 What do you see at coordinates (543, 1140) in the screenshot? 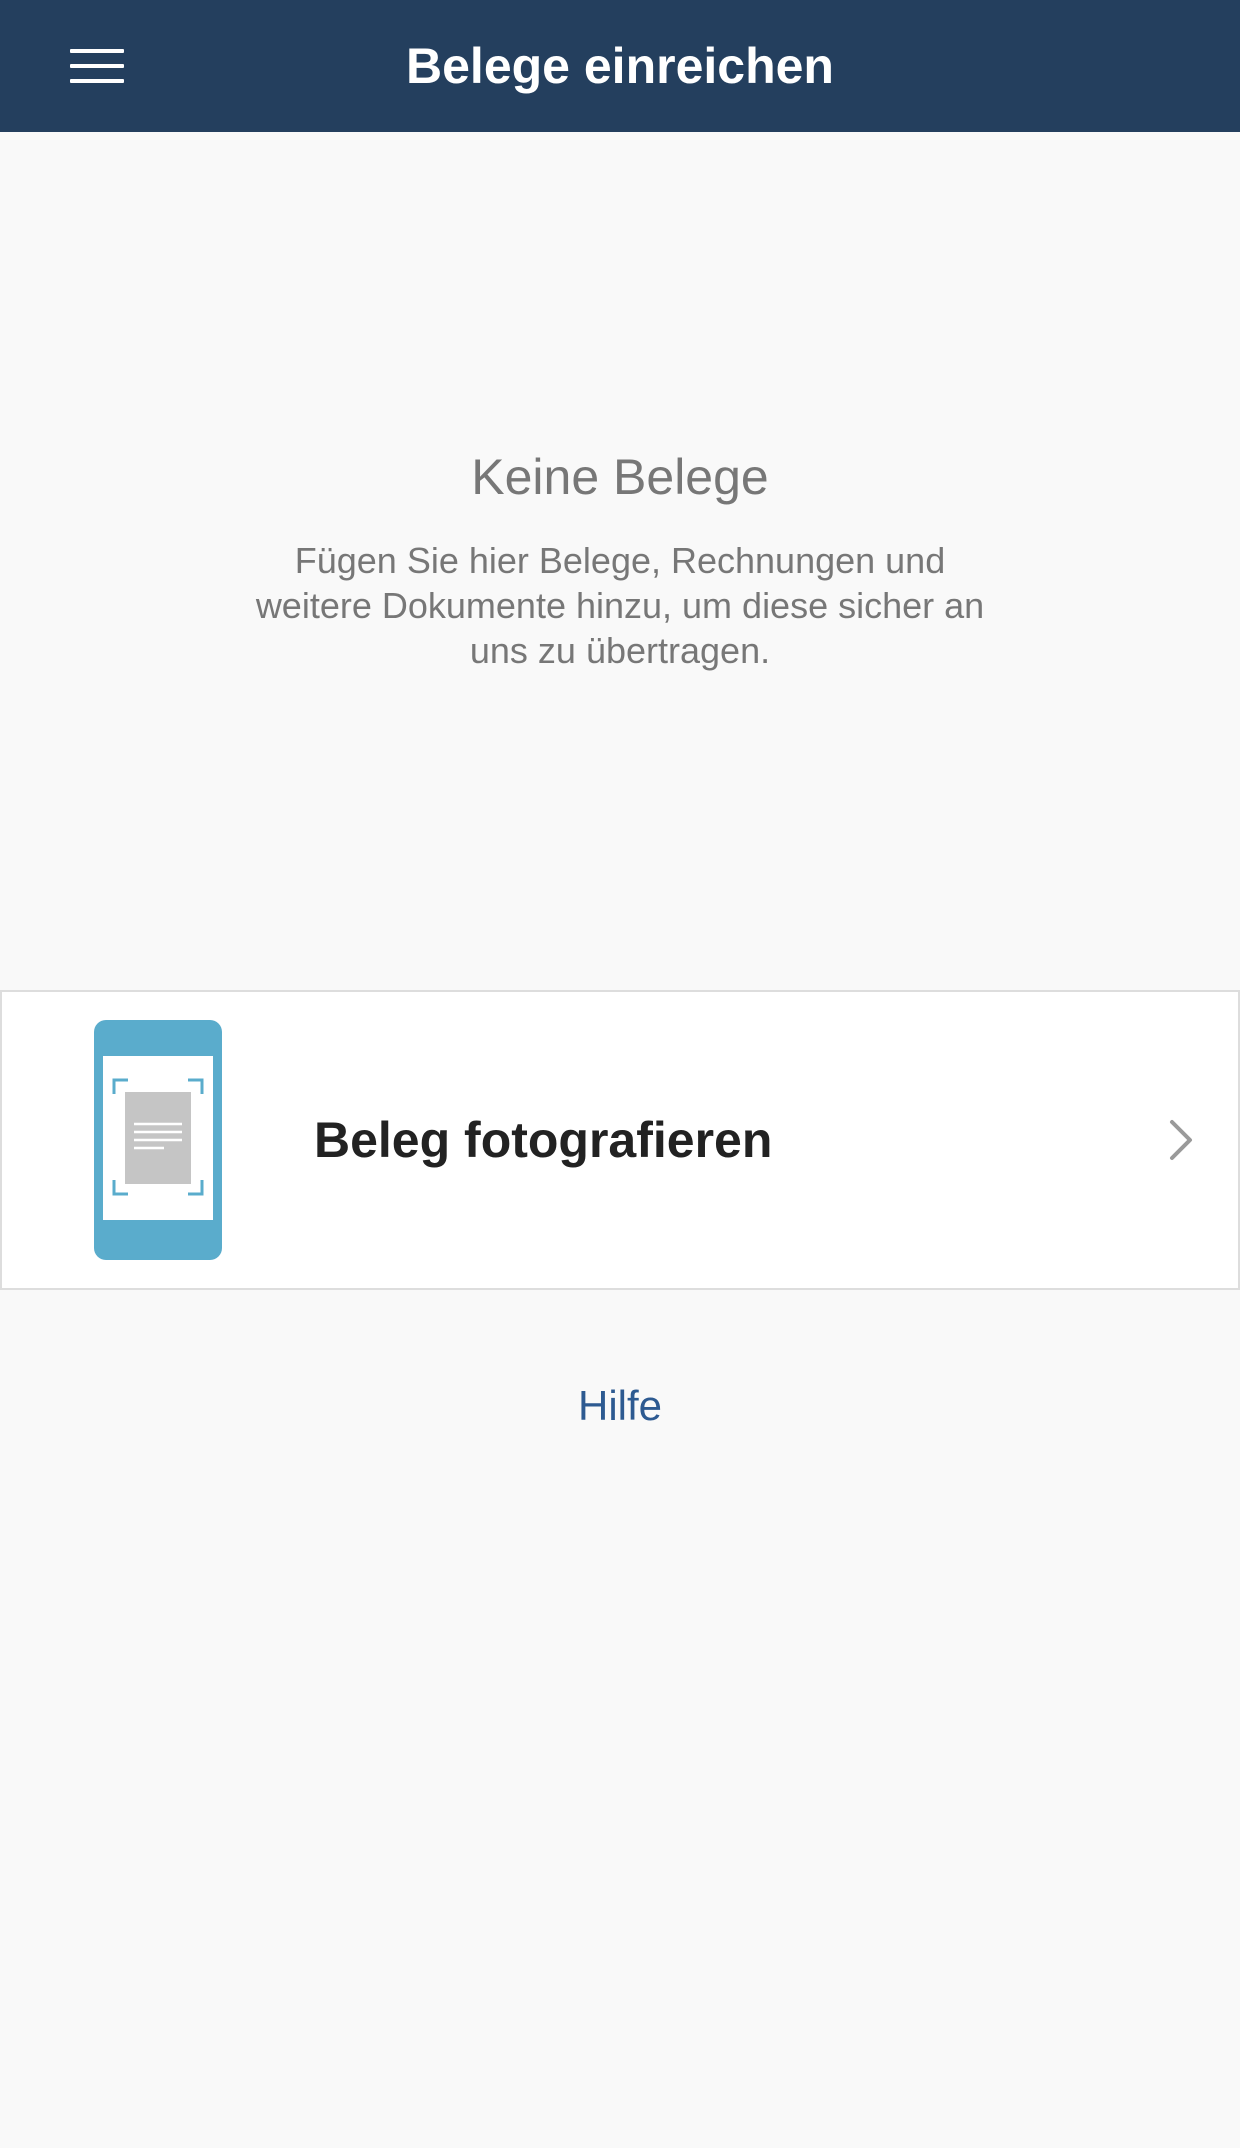
I see `take-photo-label: Beleg fotografieren` at bounding box center [543, 1140].